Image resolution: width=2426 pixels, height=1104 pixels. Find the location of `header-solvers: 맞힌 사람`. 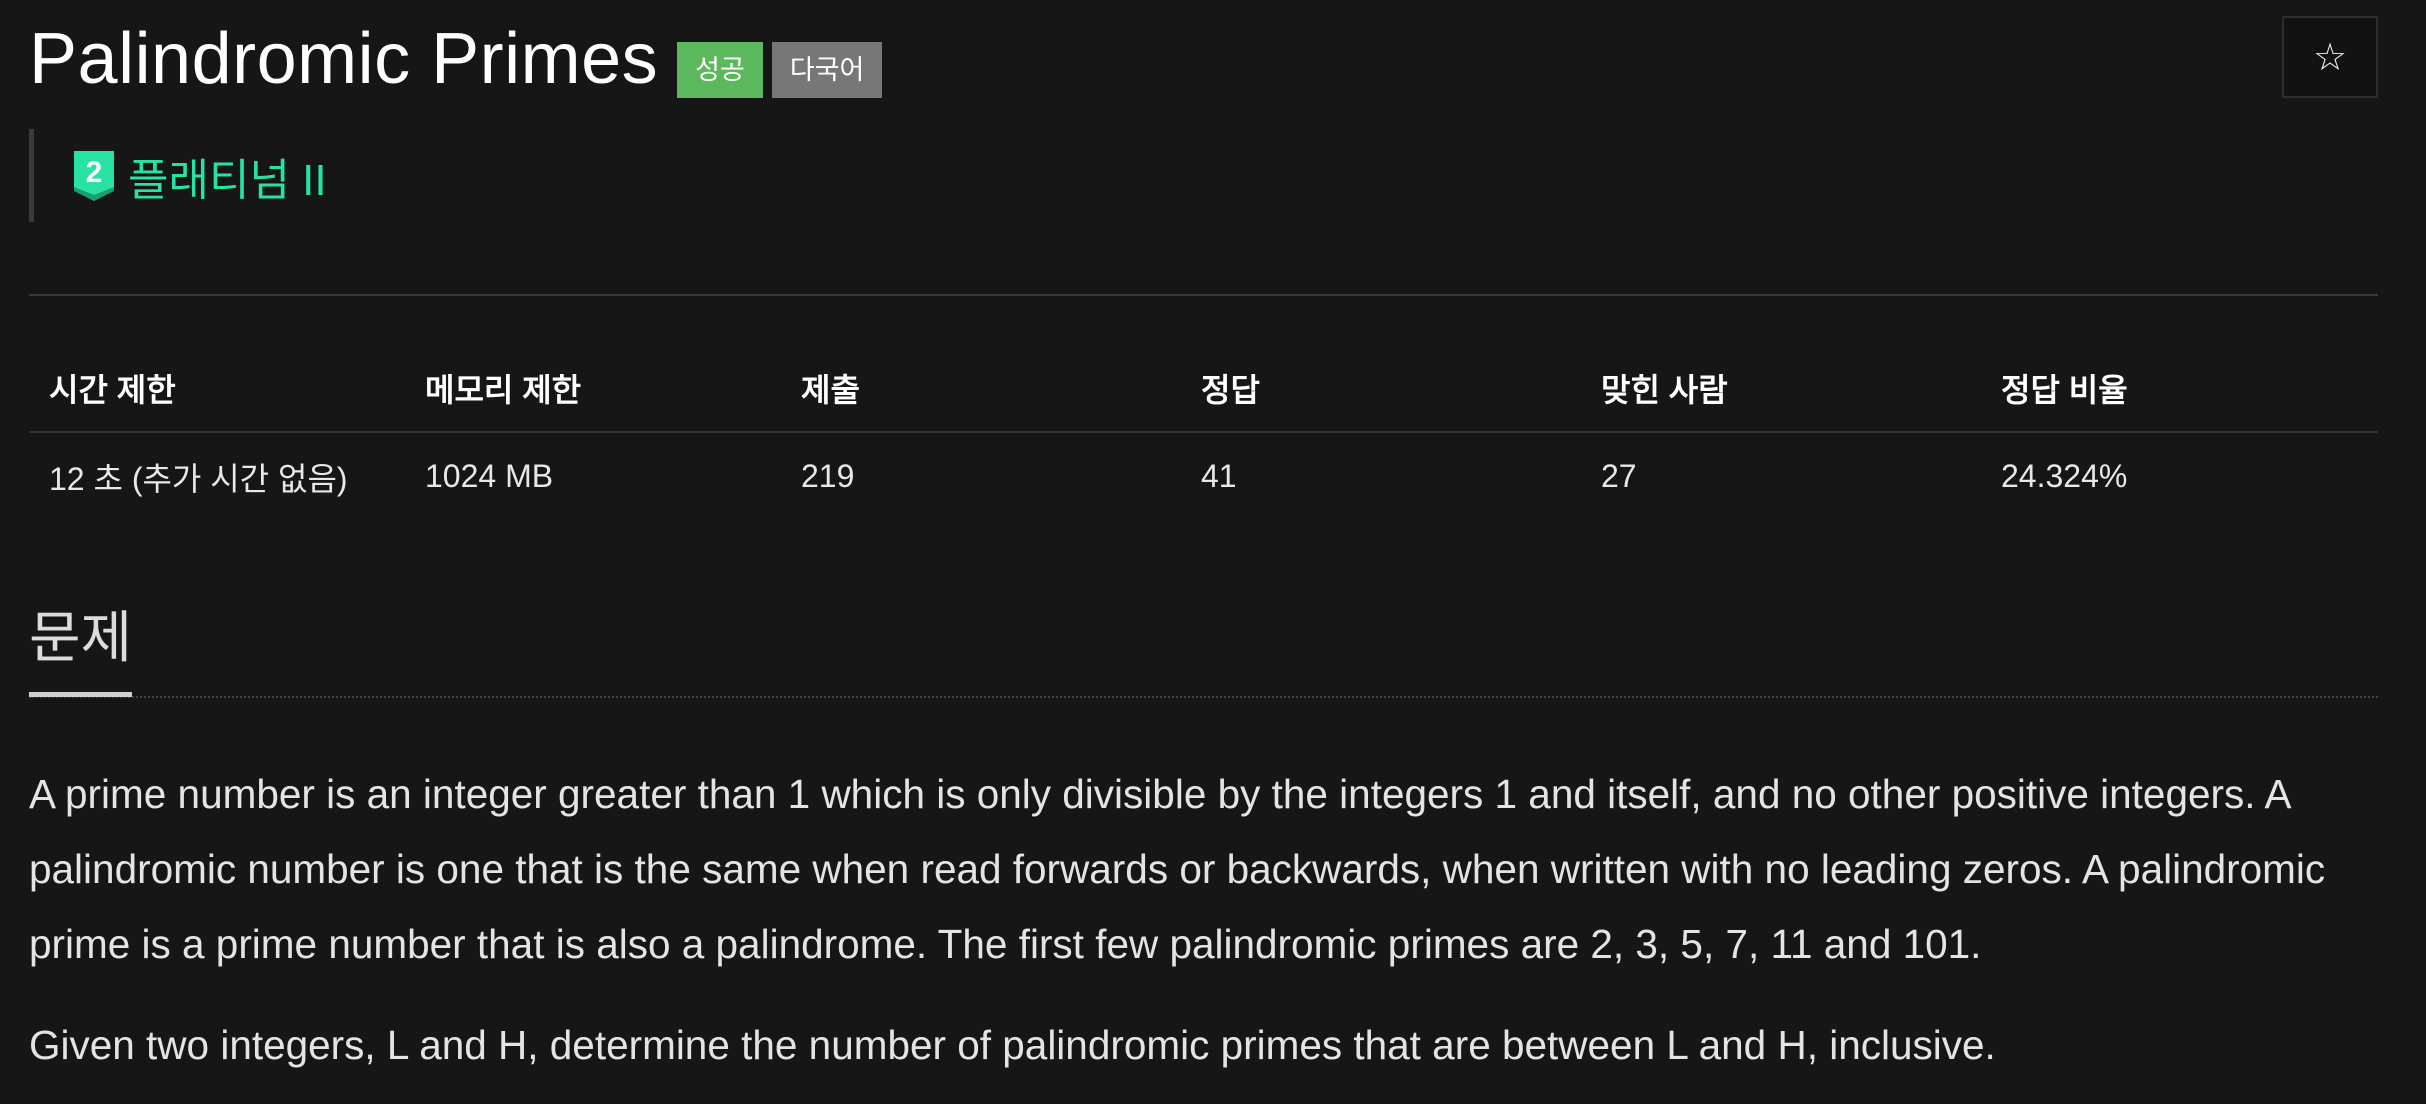

header-solvers: 맞힌 사람 is located at coordinates (1664, 390).